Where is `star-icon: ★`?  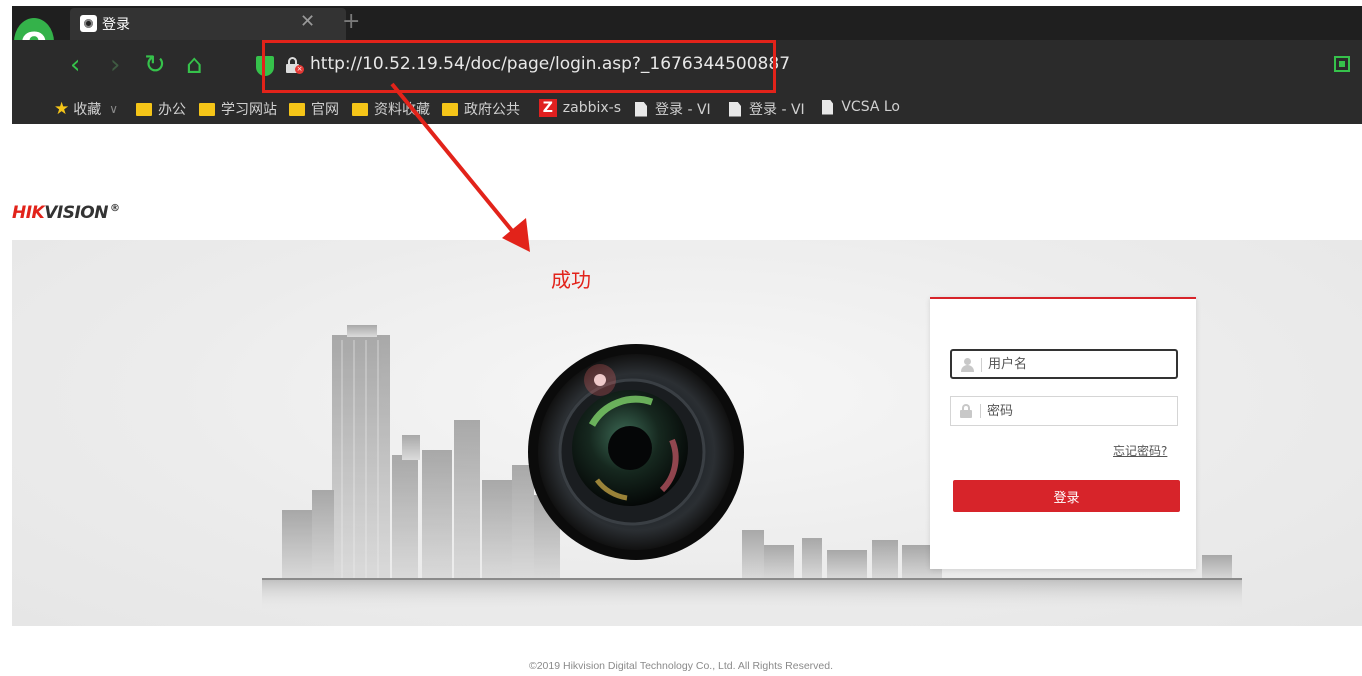
star-icon: ★ is located at coordinates (62, 109).